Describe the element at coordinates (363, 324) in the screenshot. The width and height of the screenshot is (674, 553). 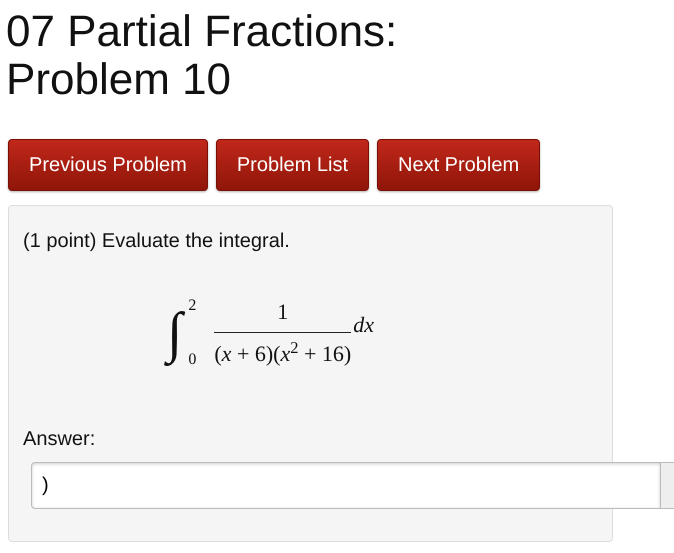
I see `differential: dx` at that location.